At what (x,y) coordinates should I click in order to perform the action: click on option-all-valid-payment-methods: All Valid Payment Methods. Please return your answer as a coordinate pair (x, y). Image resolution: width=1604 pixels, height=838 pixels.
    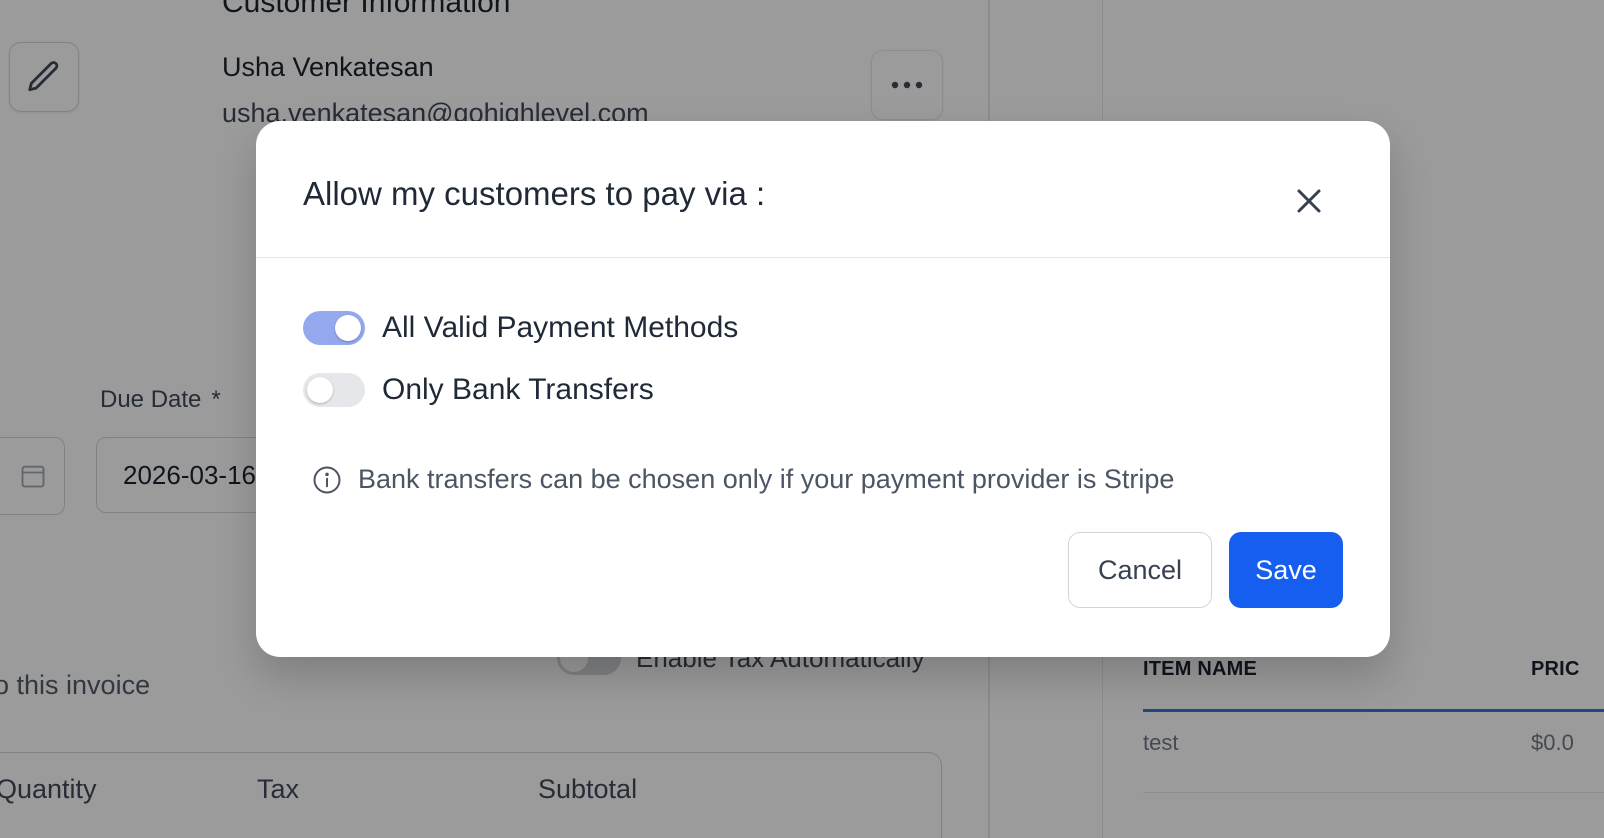
    Looking at the image, I should click on (520, 328).